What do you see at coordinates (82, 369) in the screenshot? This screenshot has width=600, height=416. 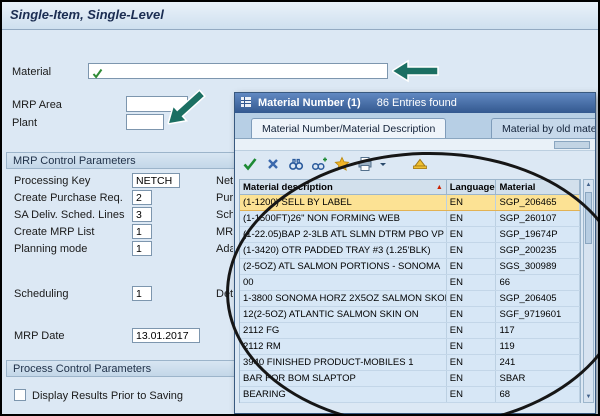 I see `section-title: Process Control Parameters` at bounding box center [82, 369].